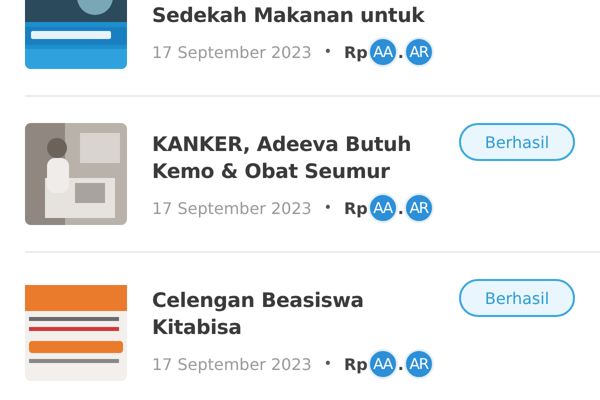  Describe the element at coordinates (289, 15) in the screenshot. I see `campaign-title: Sedekah Makanan untuk` at that location.